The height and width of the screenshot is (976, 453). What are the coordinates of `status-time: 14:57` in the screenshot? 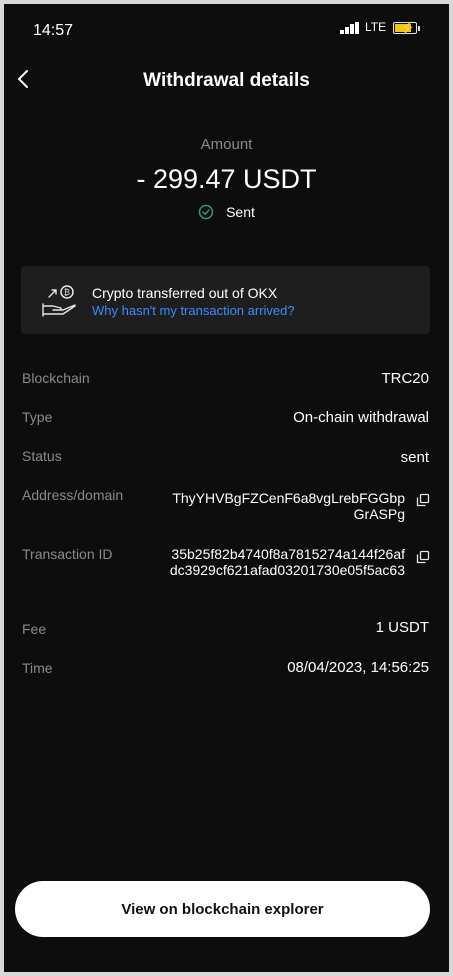 It's located at (53, 30).